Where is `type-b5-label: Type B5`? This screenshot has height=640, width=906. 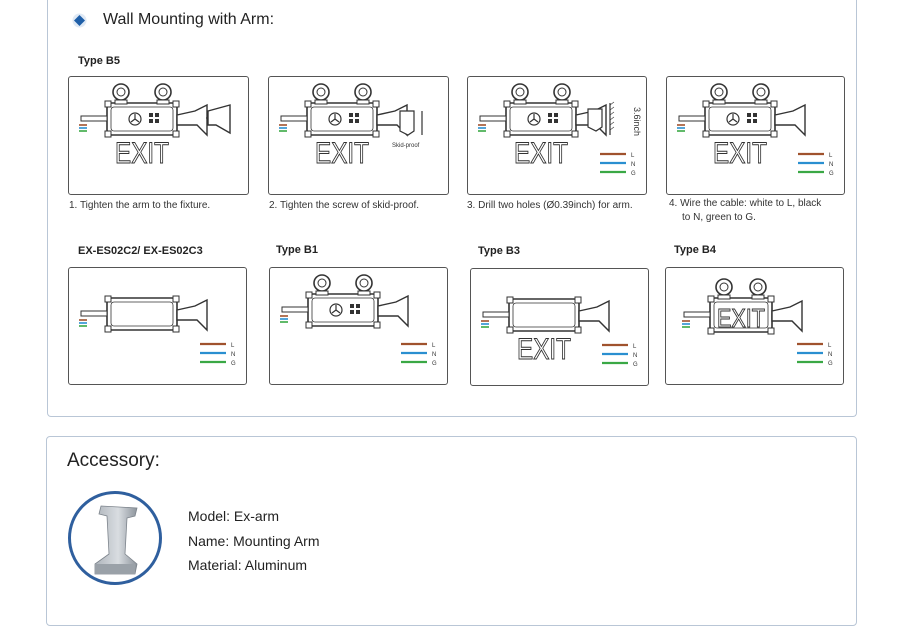 type-b5-label: Type B5 is located at coordinates (99, 61).